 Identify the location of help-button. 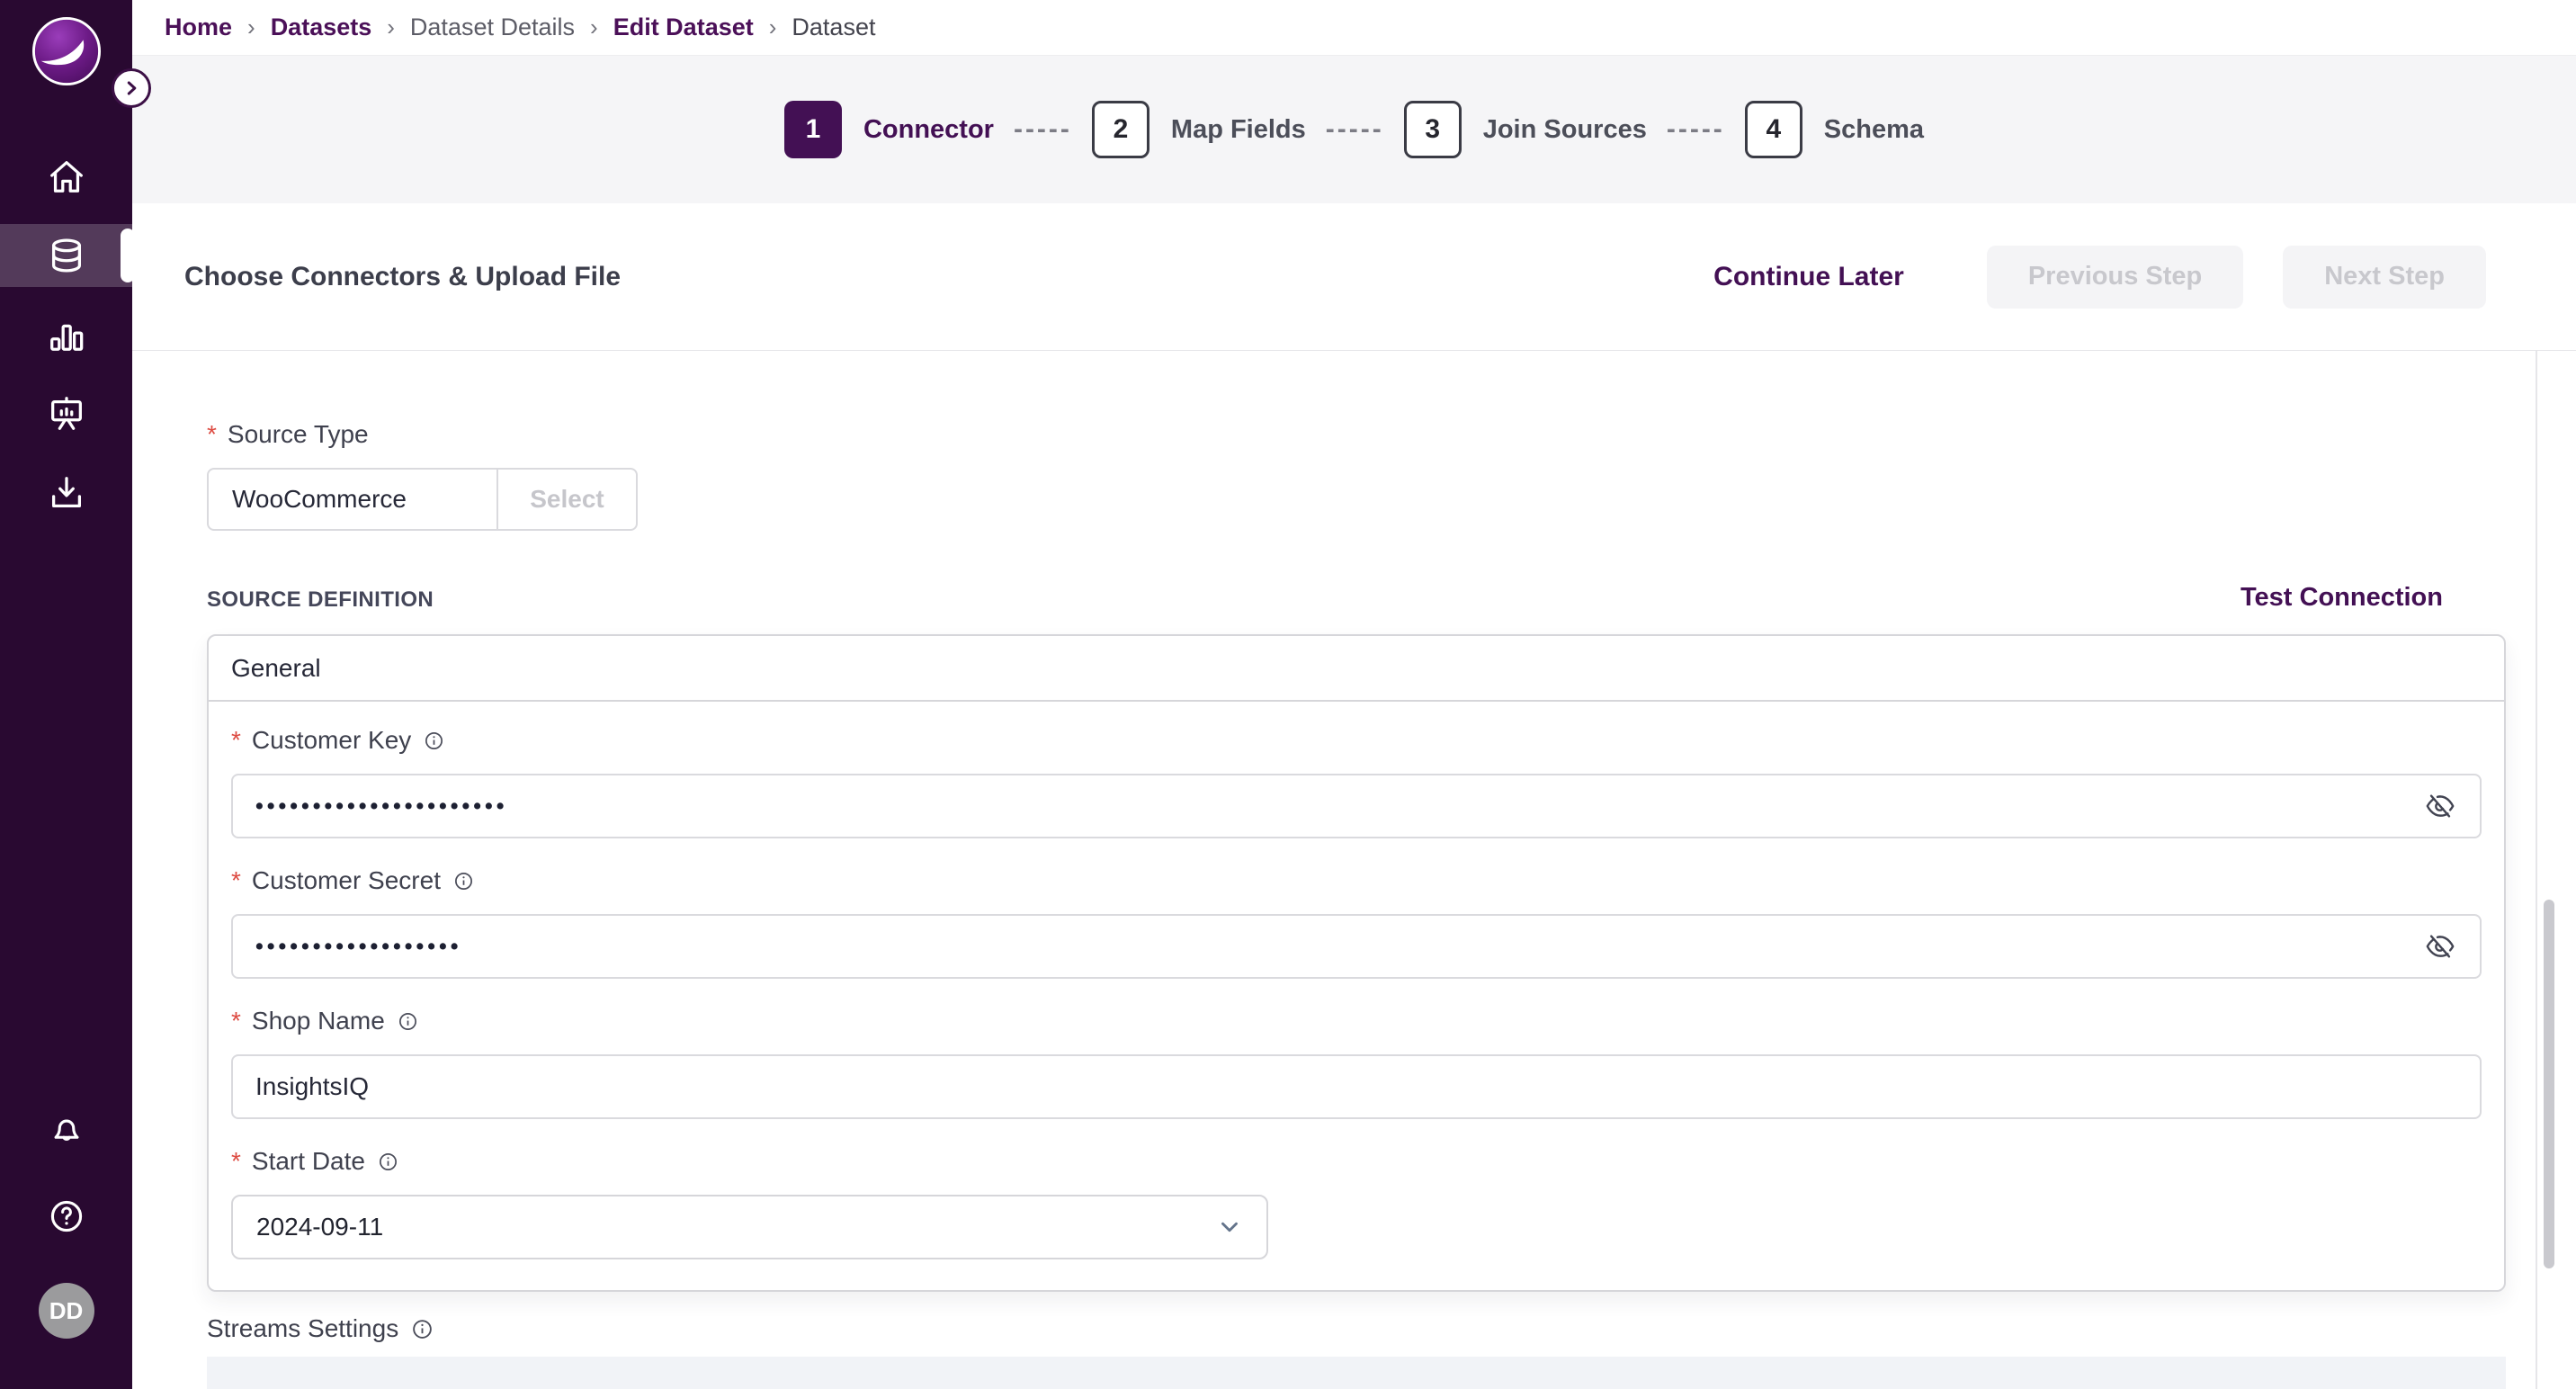
(66, 1218).